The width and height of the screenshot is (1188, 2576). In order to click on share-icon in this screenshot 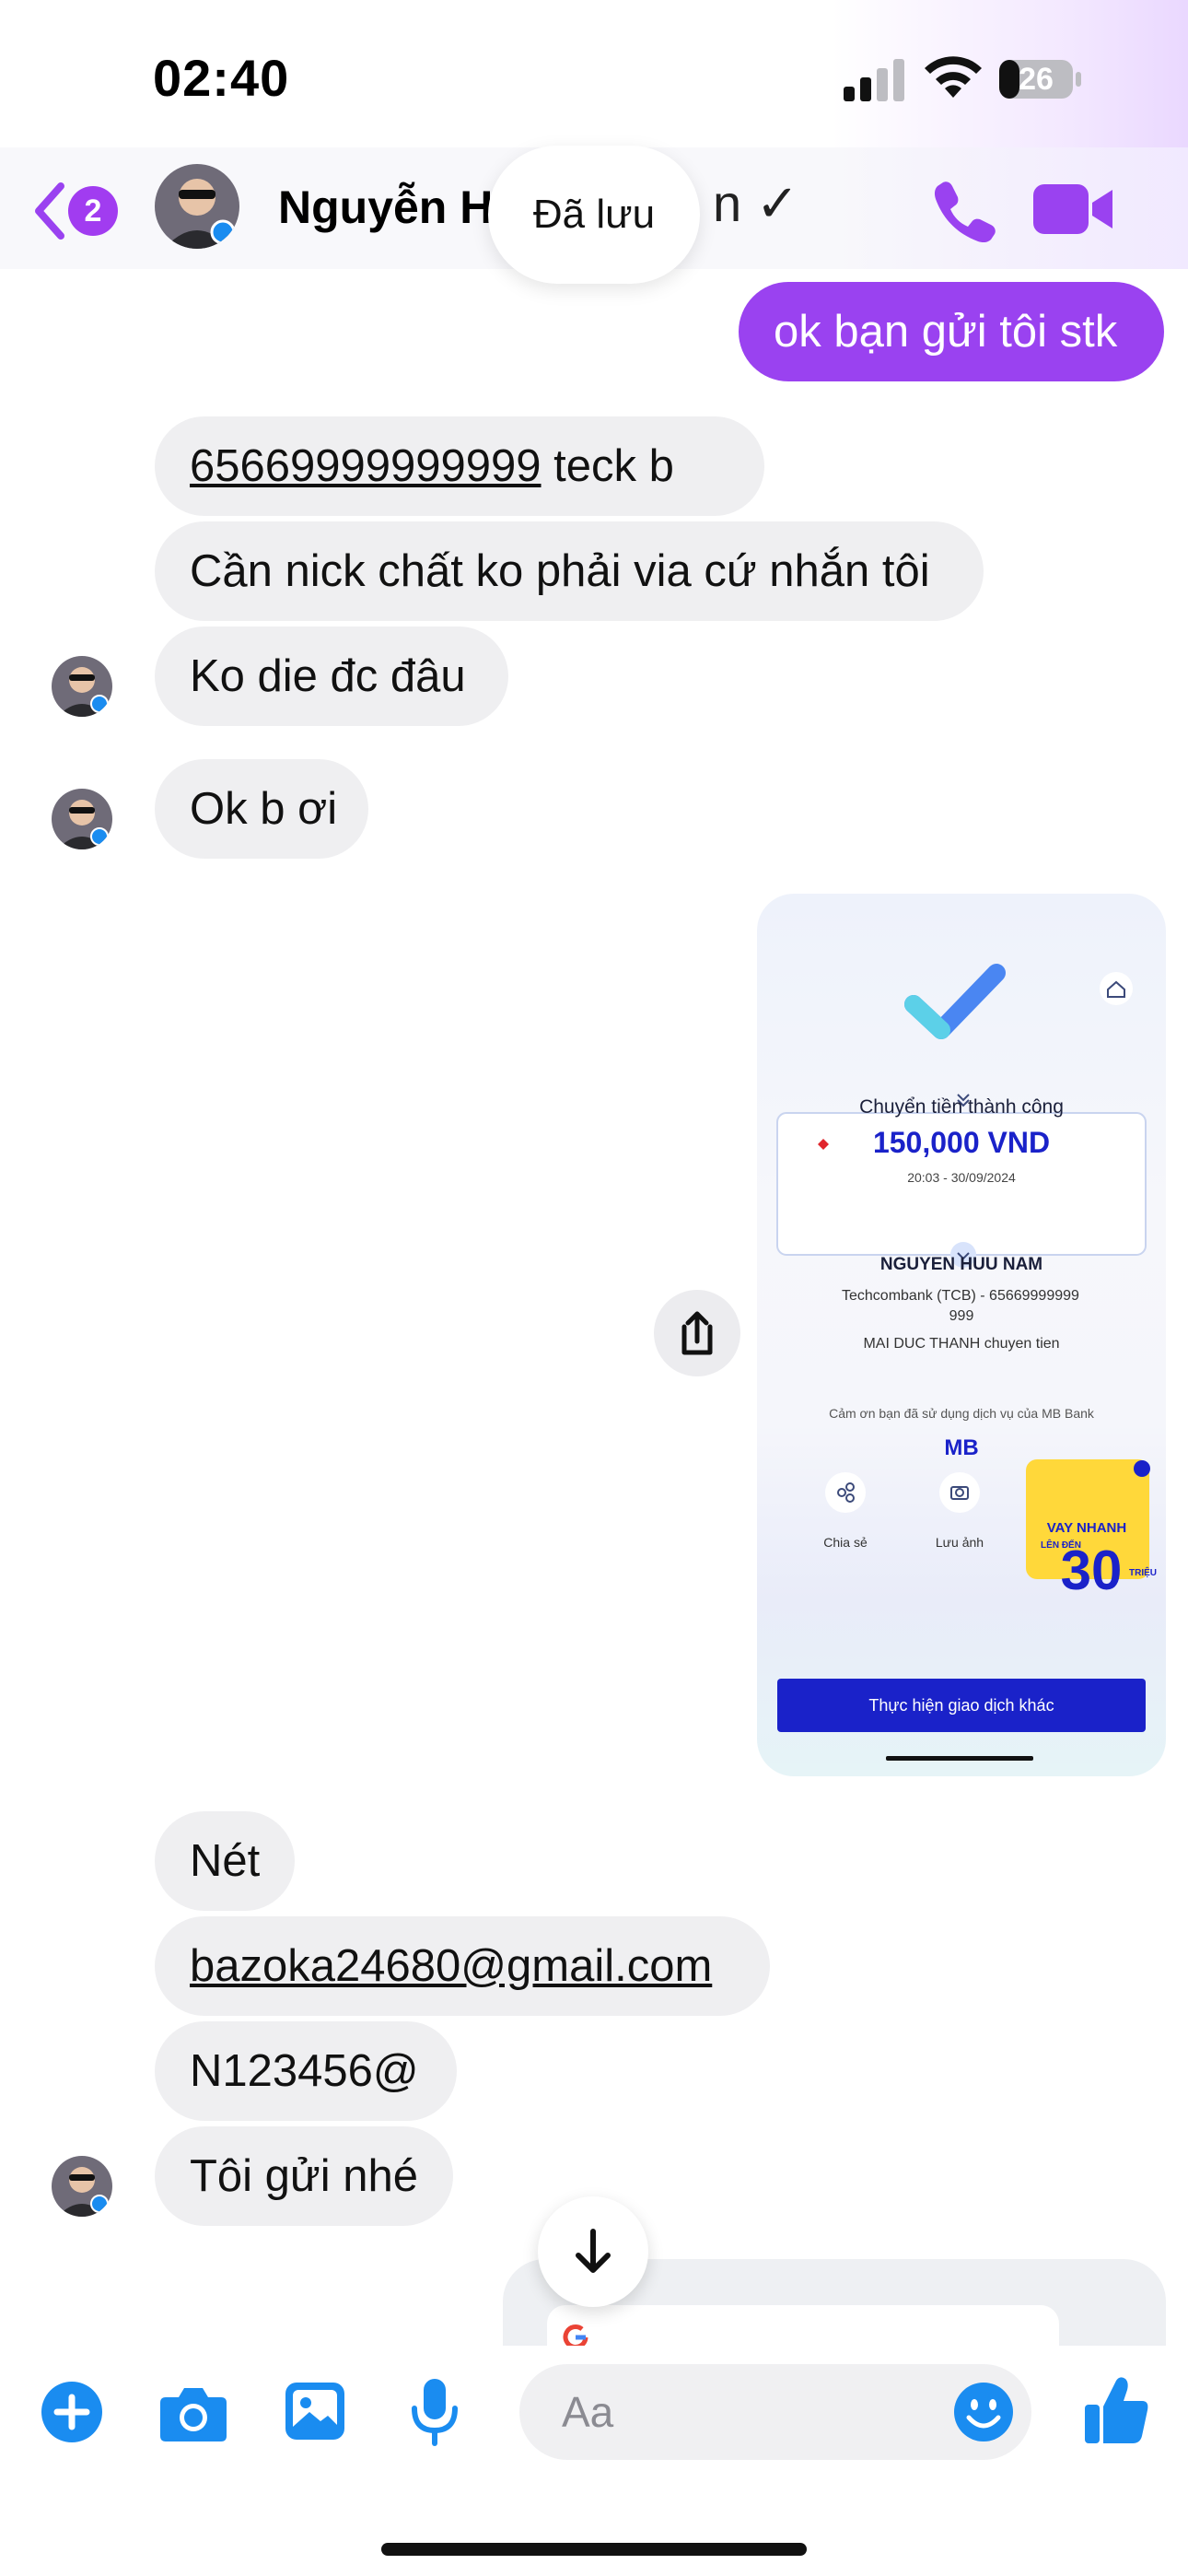, I will do `click(697, 1333)`.